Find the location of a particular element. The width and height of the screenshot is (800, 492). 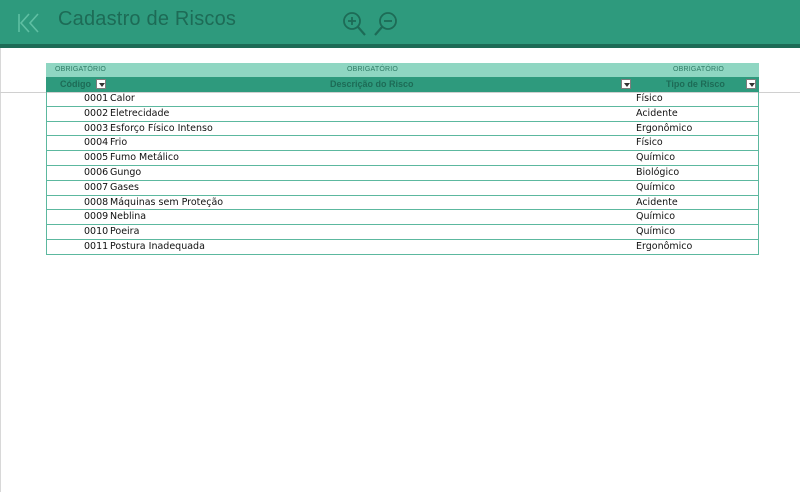

cell-code: 0001 is located at coordinates (96, 98).